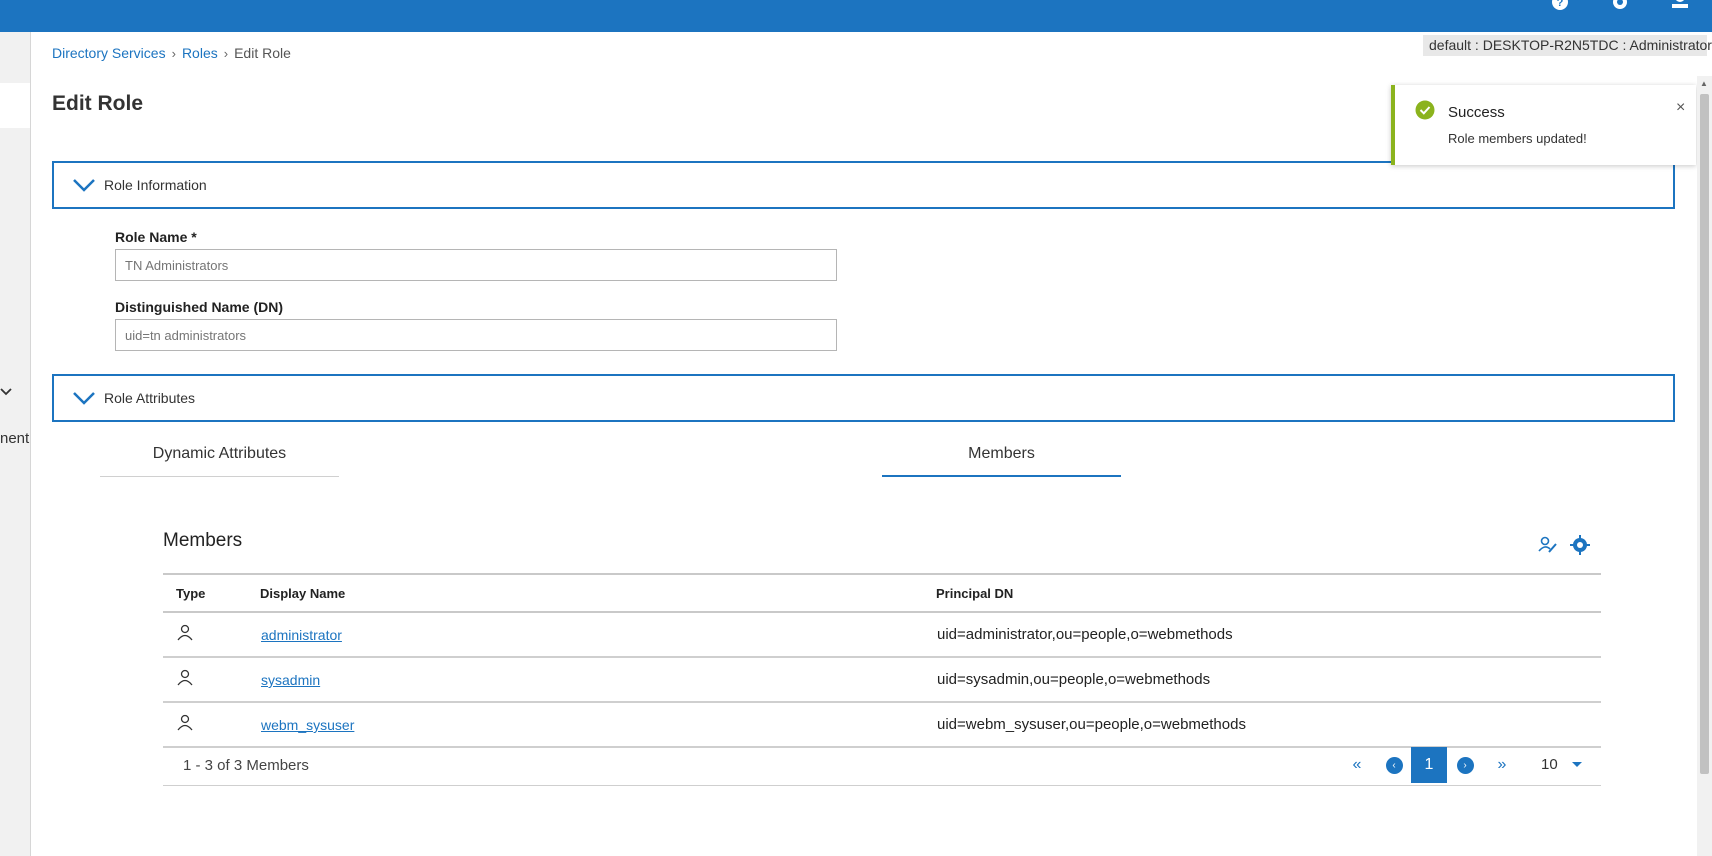 The width and height of the screenshot is (1712, 856). What do you see at coordinates (1091, 724) in the screenshot?
I see `member-principal-dn: uid=webm_sysuser,ou=people,o=webmethods` at bounding box center [1091, 724].